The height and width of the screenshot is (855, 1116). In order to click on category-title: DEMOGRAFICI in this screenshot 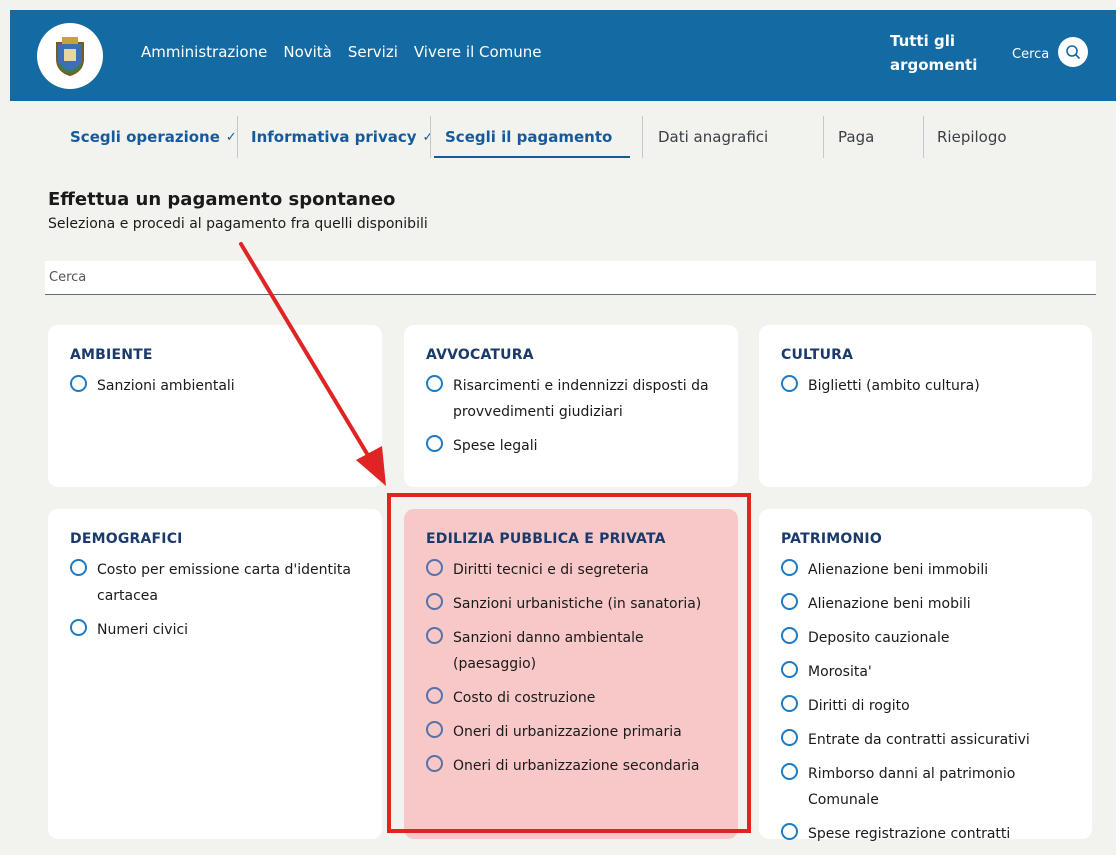, I will do `click(126, 539)`.